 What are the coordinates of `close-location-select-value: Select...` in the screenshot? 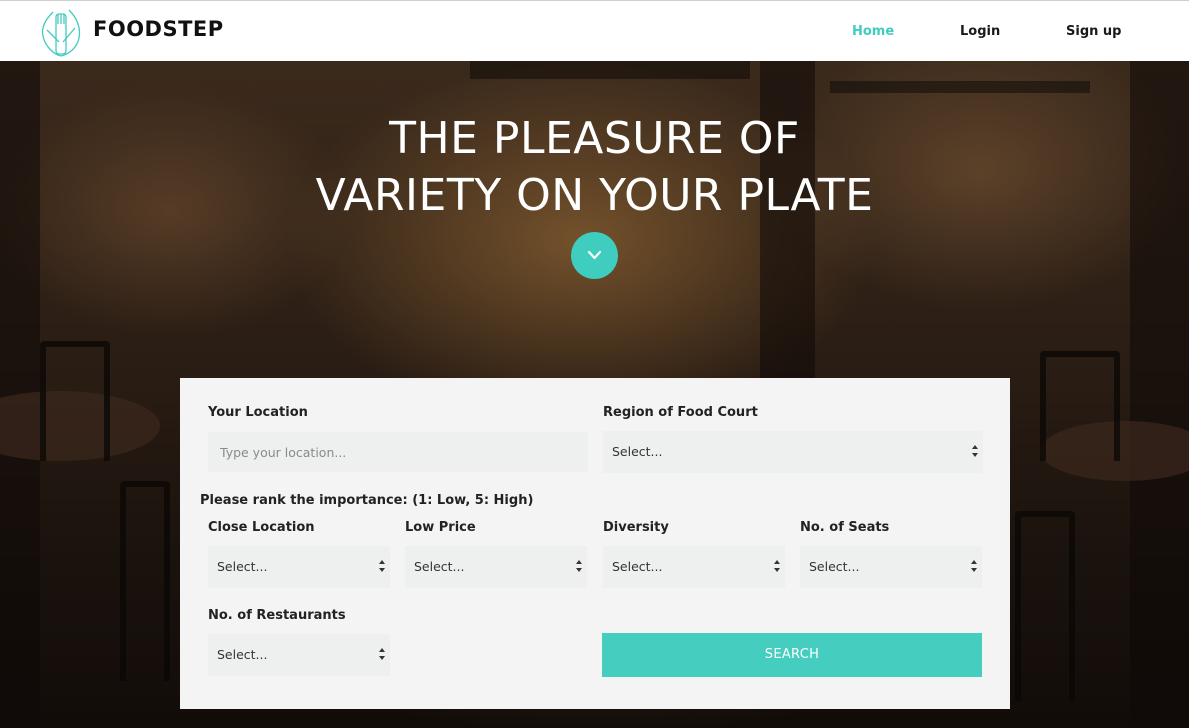 It's located at (242, 566).